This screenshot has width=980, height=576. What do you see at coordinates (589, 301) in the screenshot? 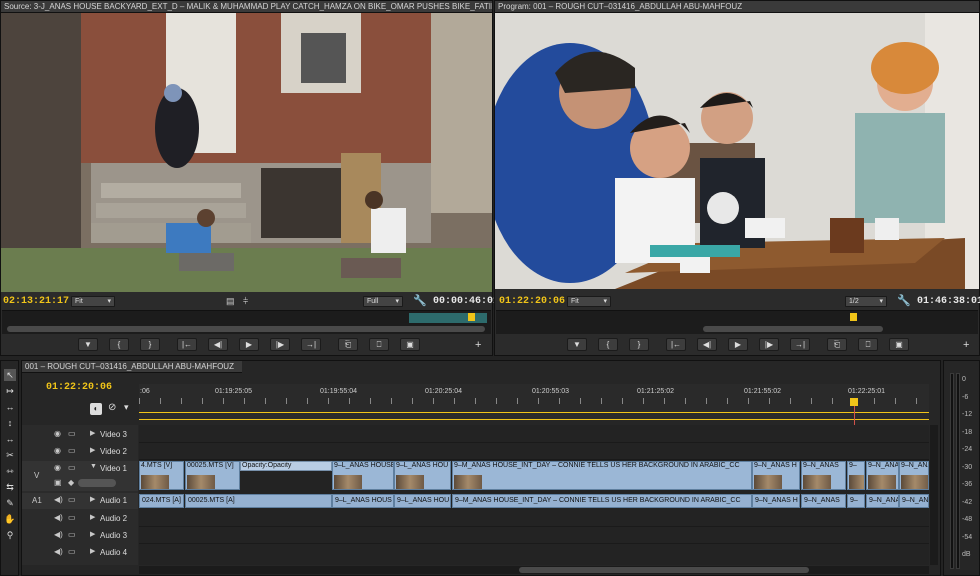
I see `program-fit-dropdown: Fit ▾` at bounding box center [589, 301].